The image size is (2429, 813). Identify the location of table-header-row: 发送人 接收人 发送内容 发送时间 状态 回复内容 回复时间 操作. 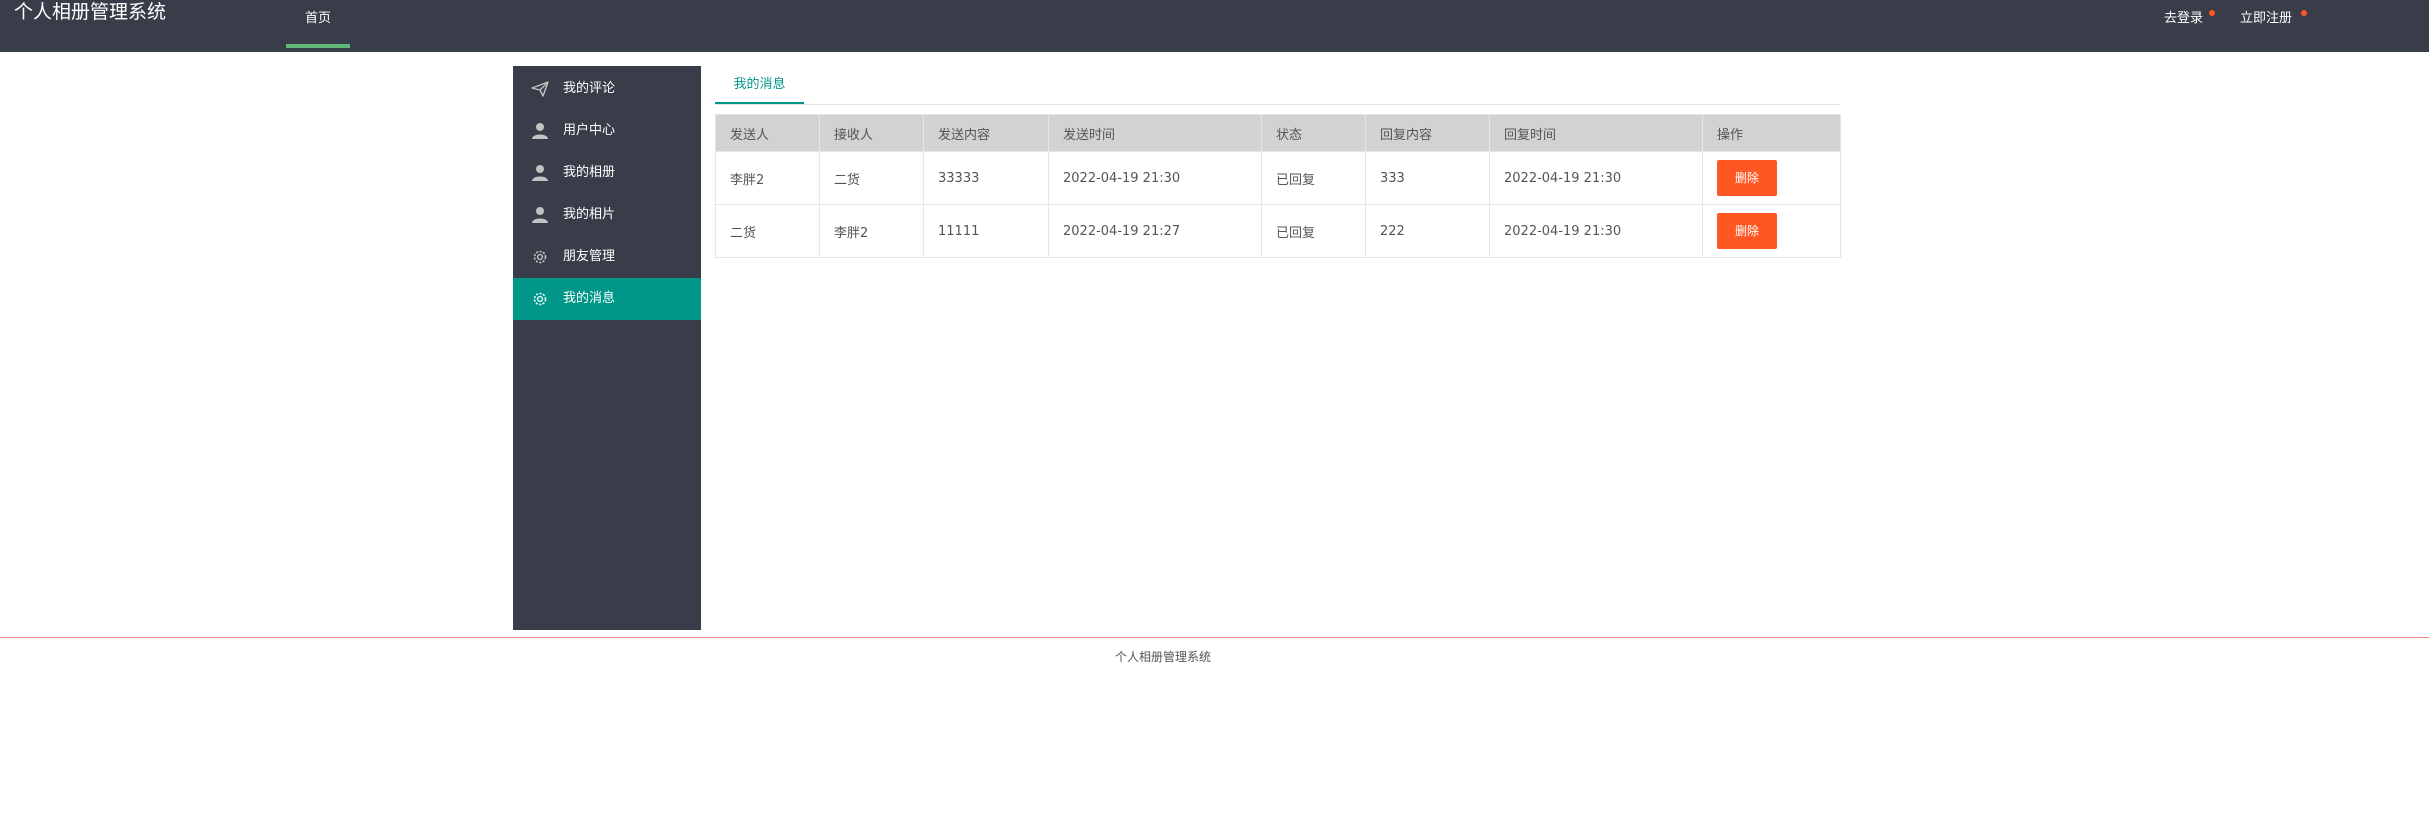
(1278, 133).